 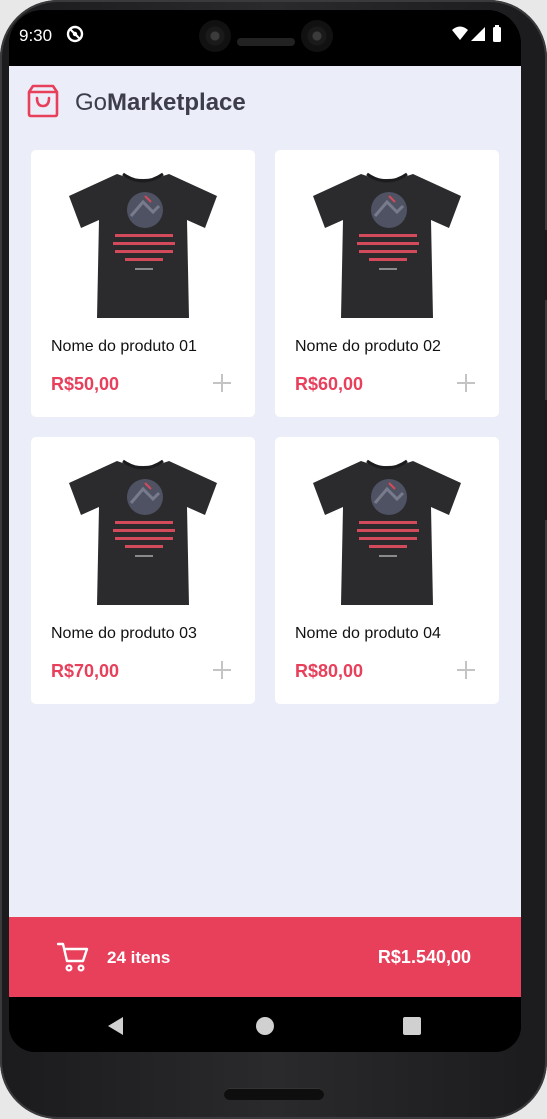 I want to click on do-not-disturb-icon, so click(x=75, y=34).